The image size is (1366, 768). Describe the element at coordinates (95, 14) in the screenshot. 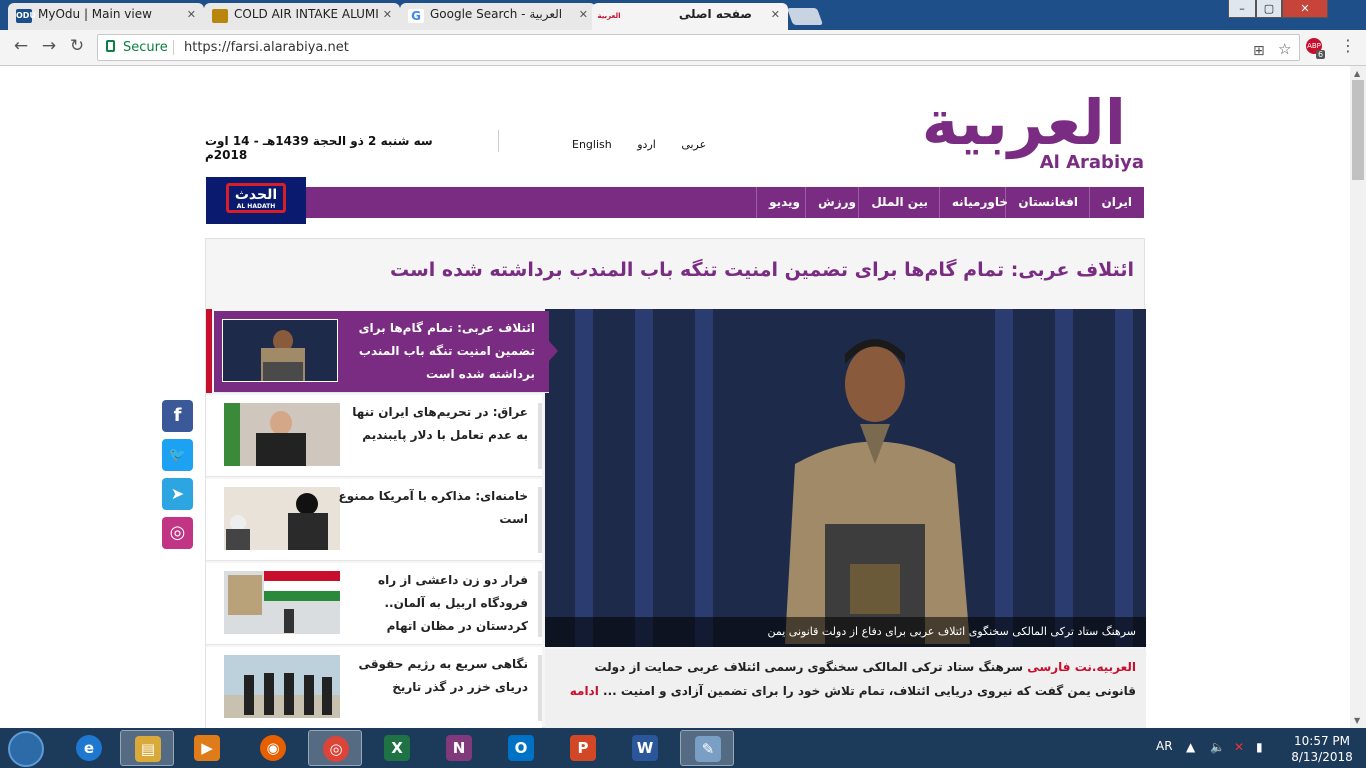

I see `tab-label: MyOdu | Main view` at that location.